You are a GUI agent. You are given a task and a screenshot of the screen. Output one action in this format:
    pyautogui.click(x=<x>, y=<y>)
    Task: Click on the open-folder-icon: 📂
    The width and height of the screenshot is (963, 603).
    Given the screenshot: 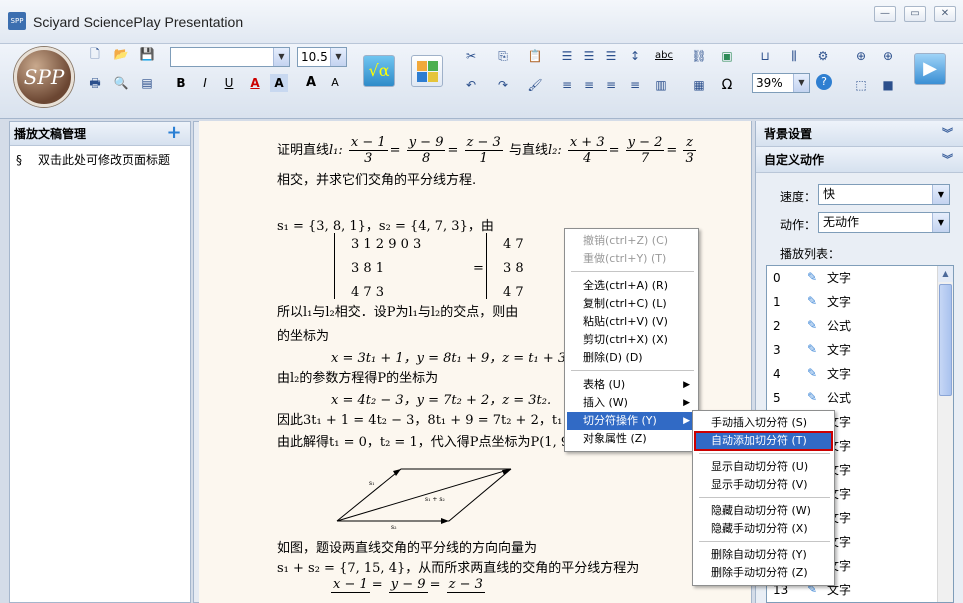 What is the action you would take?
    pyautogui.click(x=121, y=54)
    